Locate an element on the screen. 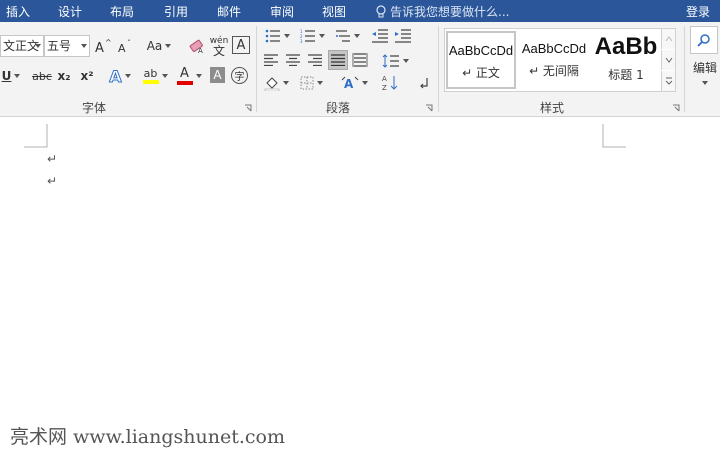 This screenshot has width=720, height=460. show-hide-marks-button is located at coordinates (424, 83).